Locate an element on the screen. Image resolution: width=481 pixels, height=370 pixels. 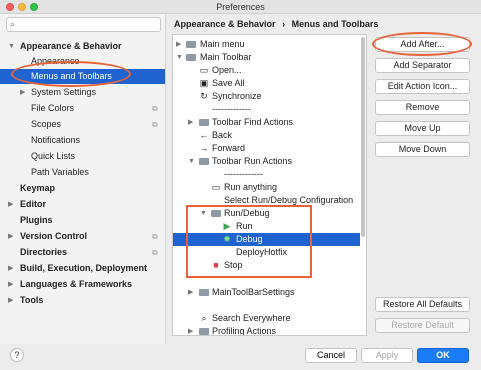
sync-icon: ↻ is located at coordinates (204, 96).